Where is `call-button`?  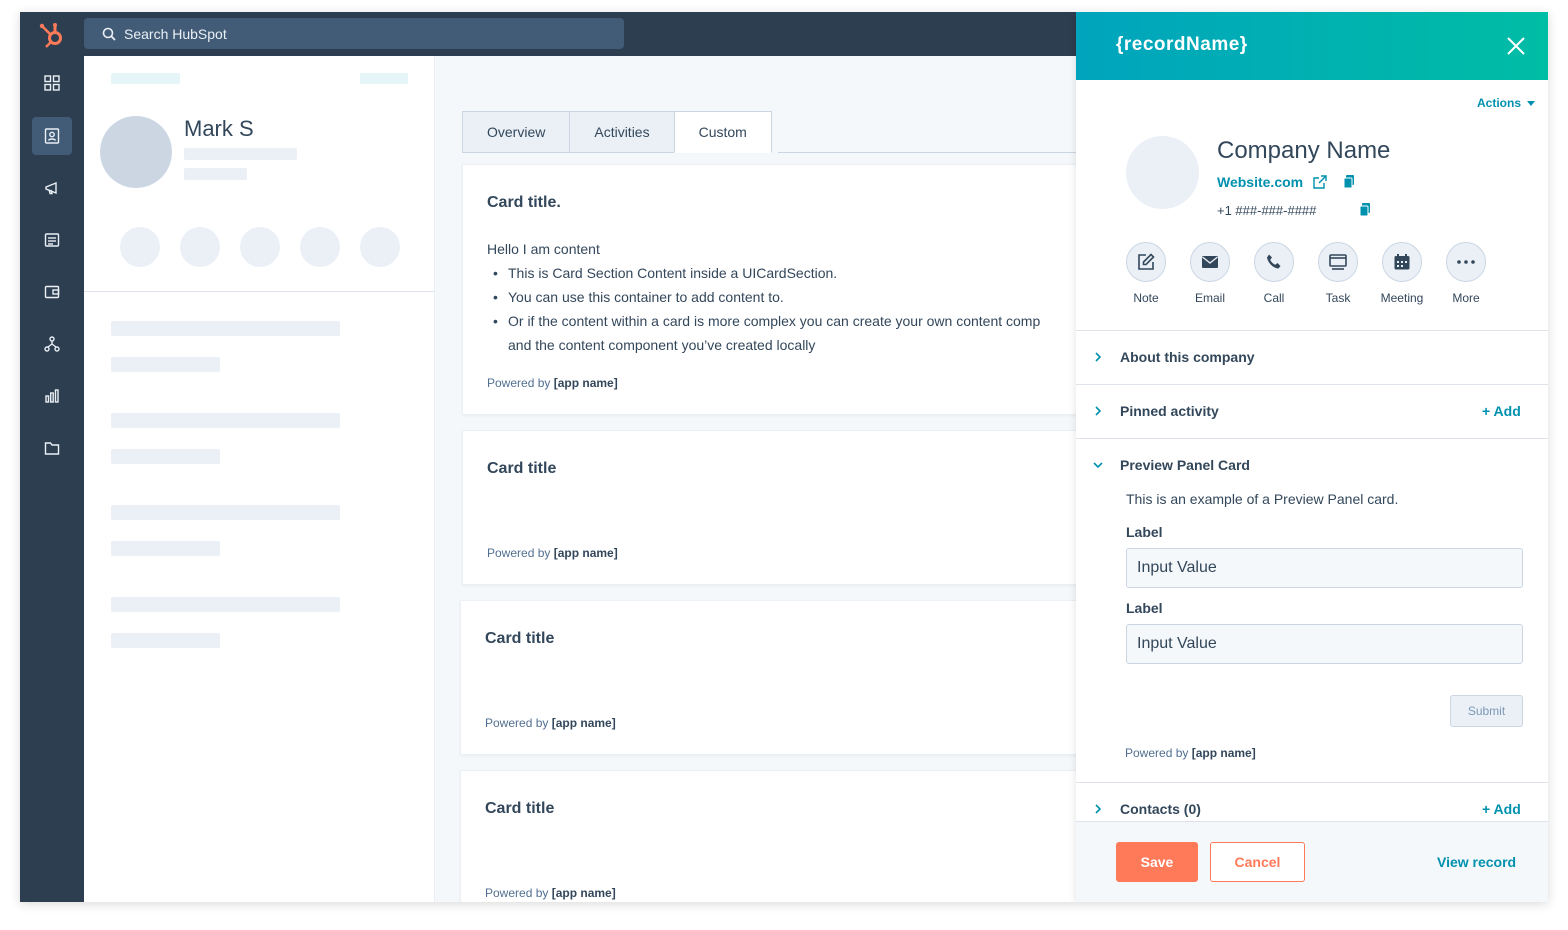
call-button is located at coordinates (1274, 262).